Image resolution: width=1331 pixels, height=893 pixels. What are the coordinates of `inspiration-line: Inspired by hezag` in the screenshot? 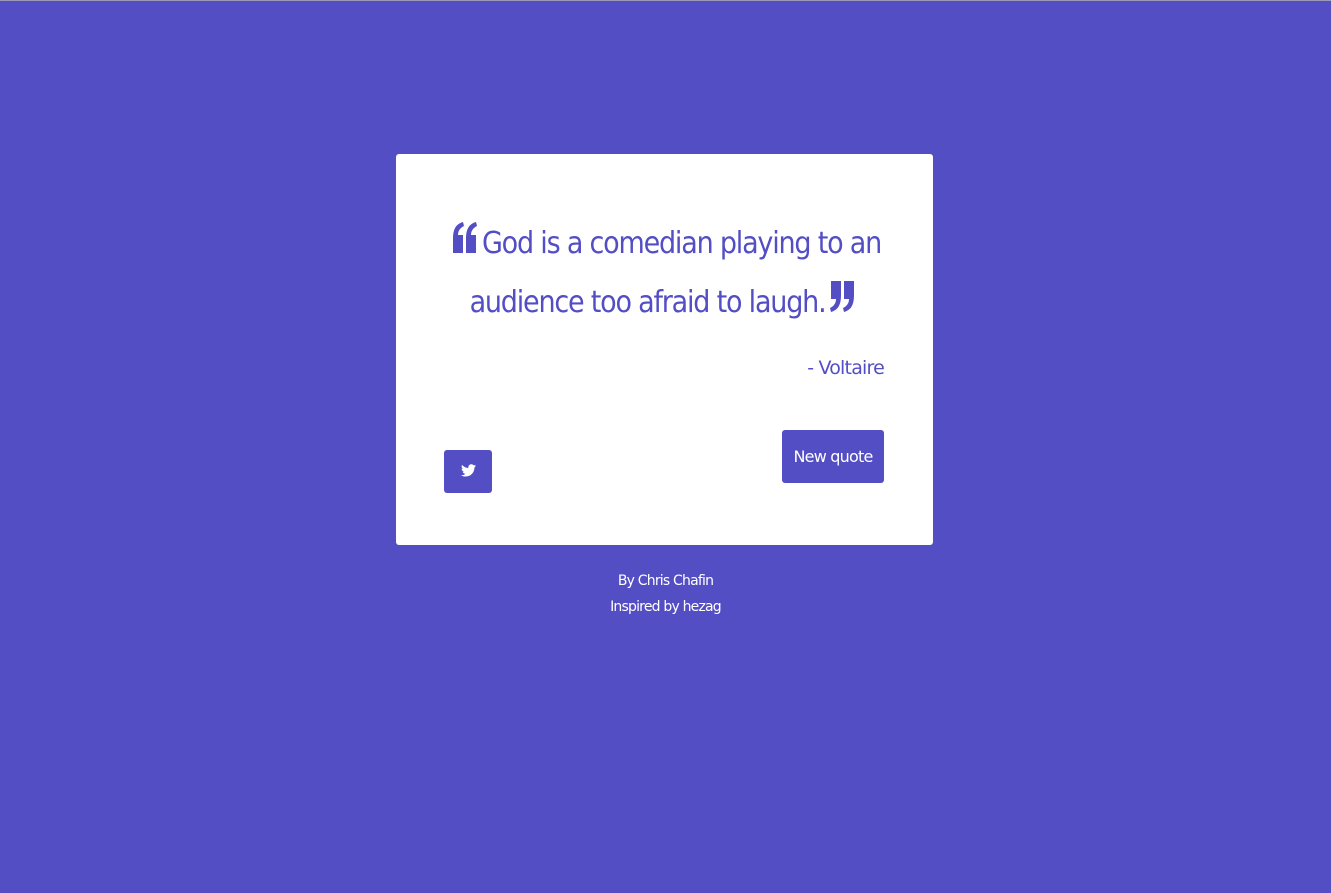 It's located at (665, 607).